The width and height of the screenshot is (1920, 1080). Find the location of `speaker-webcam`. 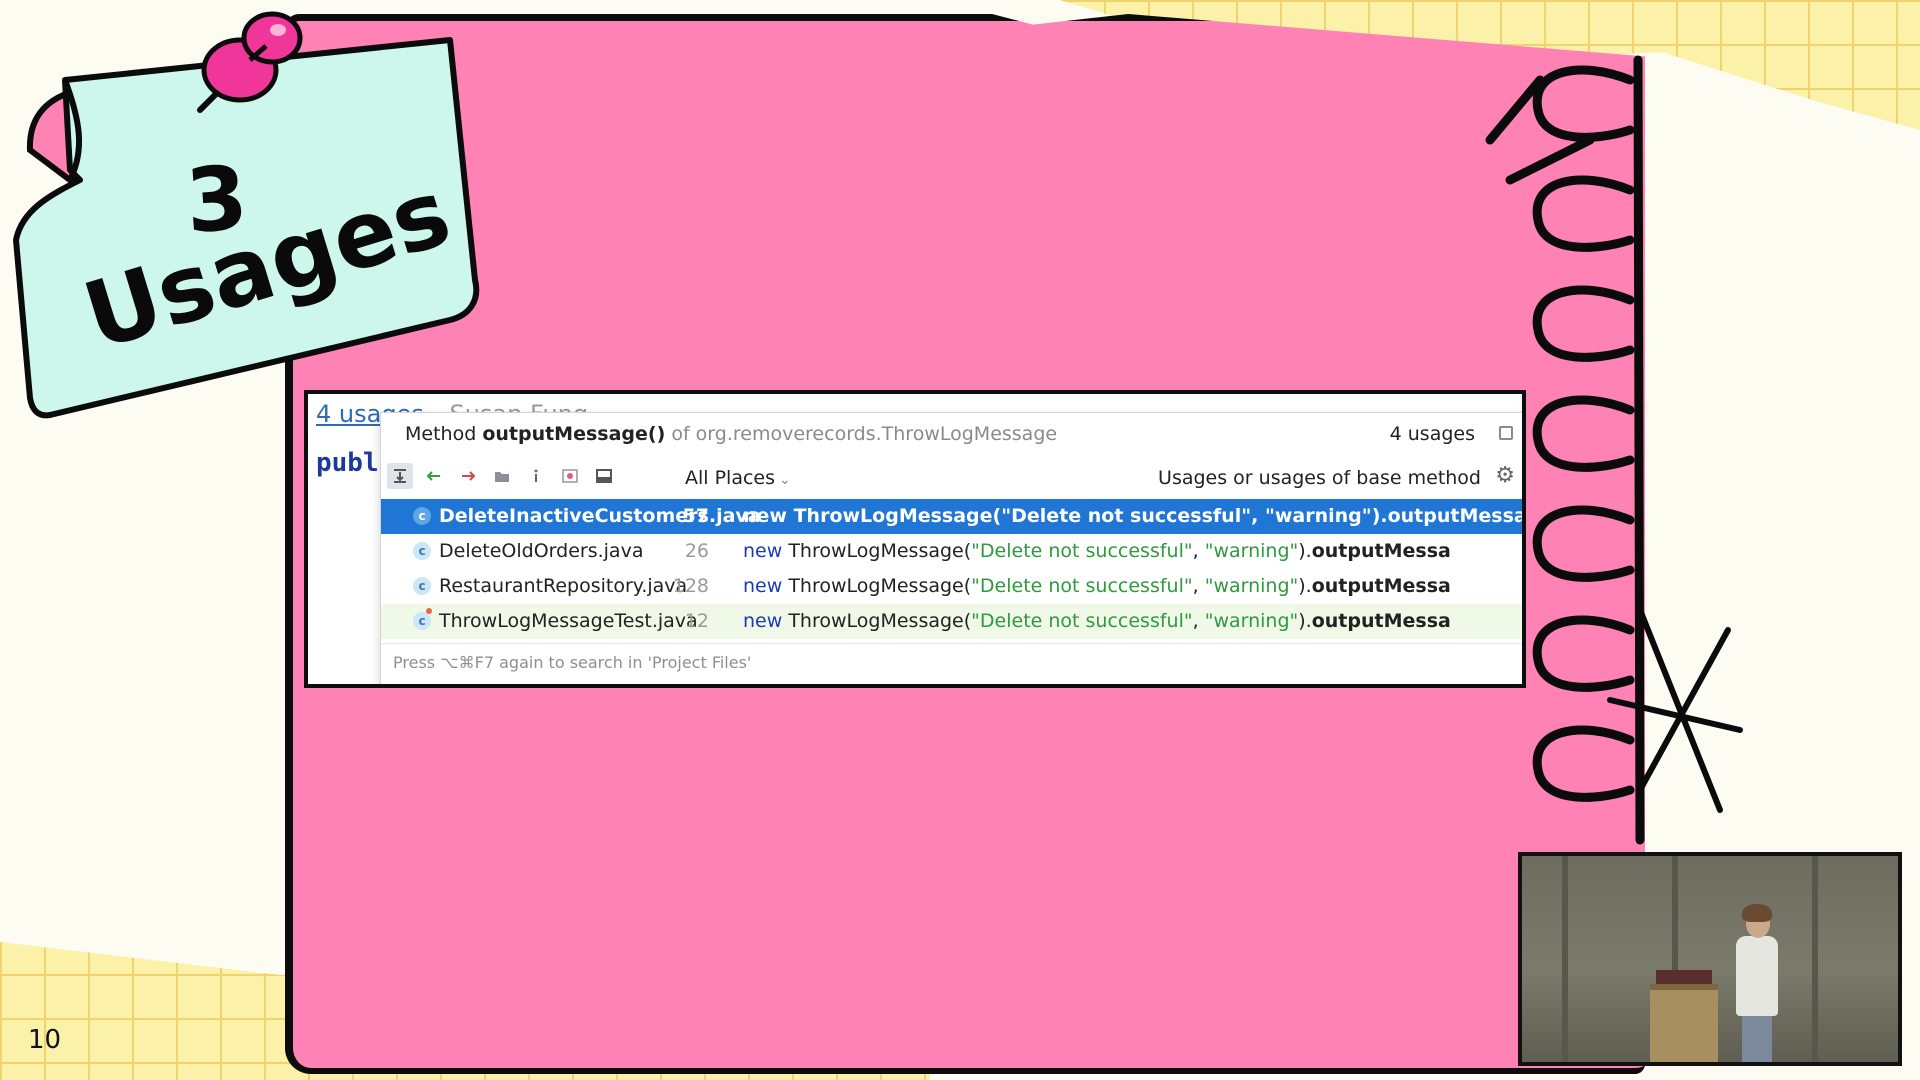

speaker-webcam is located at coordinates (1710, 959).